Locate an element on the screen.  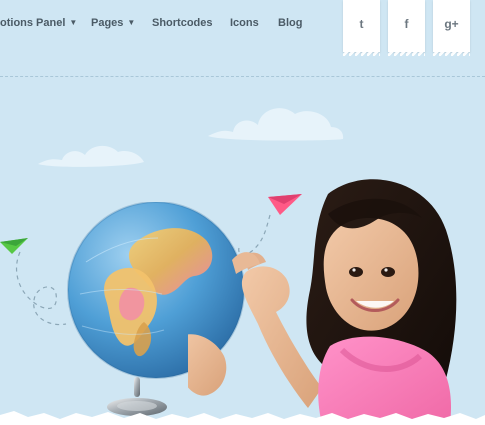
nav-item-icons: Icons is located at coordinates (244, 23).